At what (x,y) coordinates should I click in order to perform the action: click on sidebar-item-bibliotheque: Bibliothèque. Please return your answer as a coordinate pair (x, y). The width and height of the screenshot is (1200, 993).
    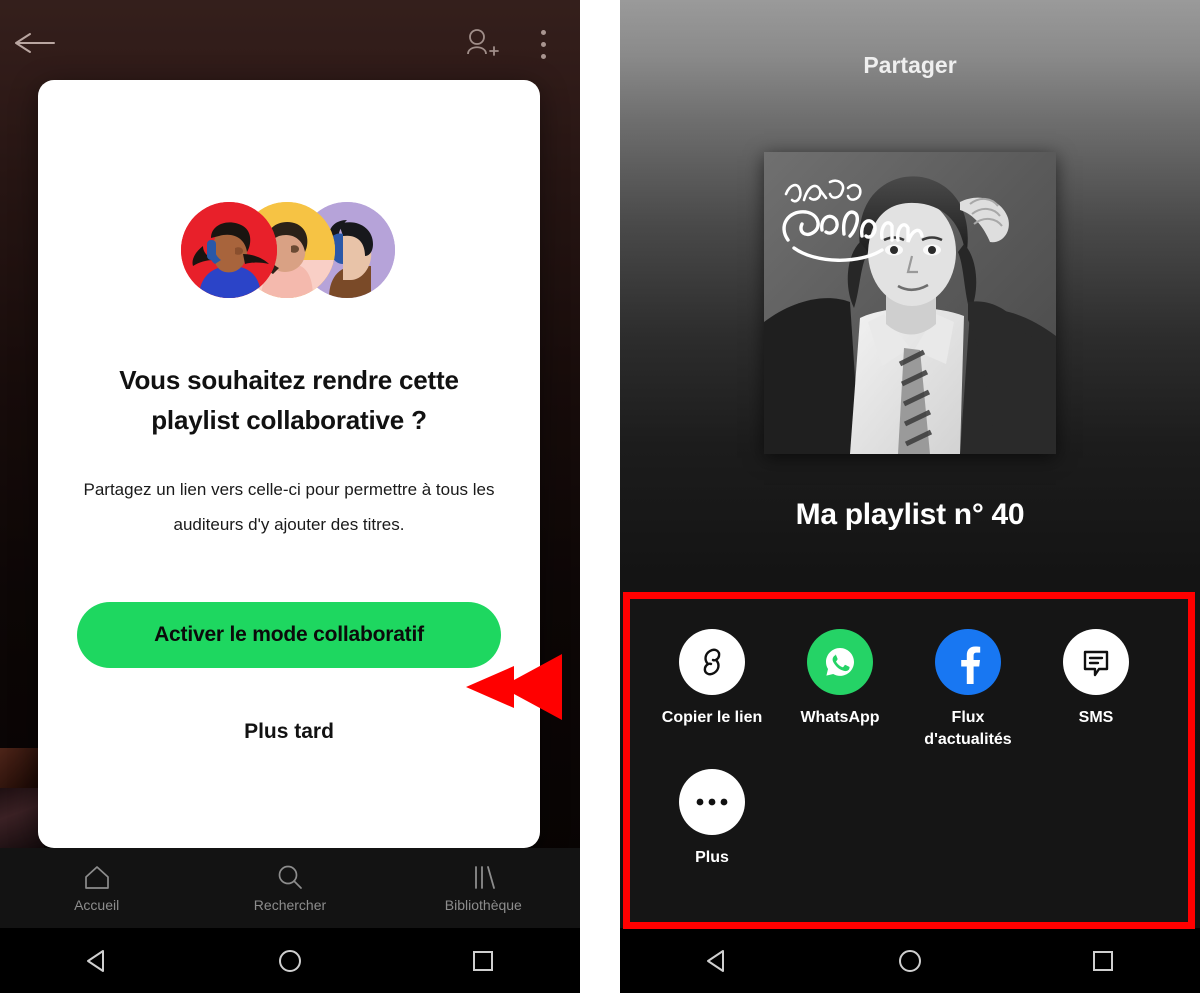
    Looking at the image, I should click on (483, 888).